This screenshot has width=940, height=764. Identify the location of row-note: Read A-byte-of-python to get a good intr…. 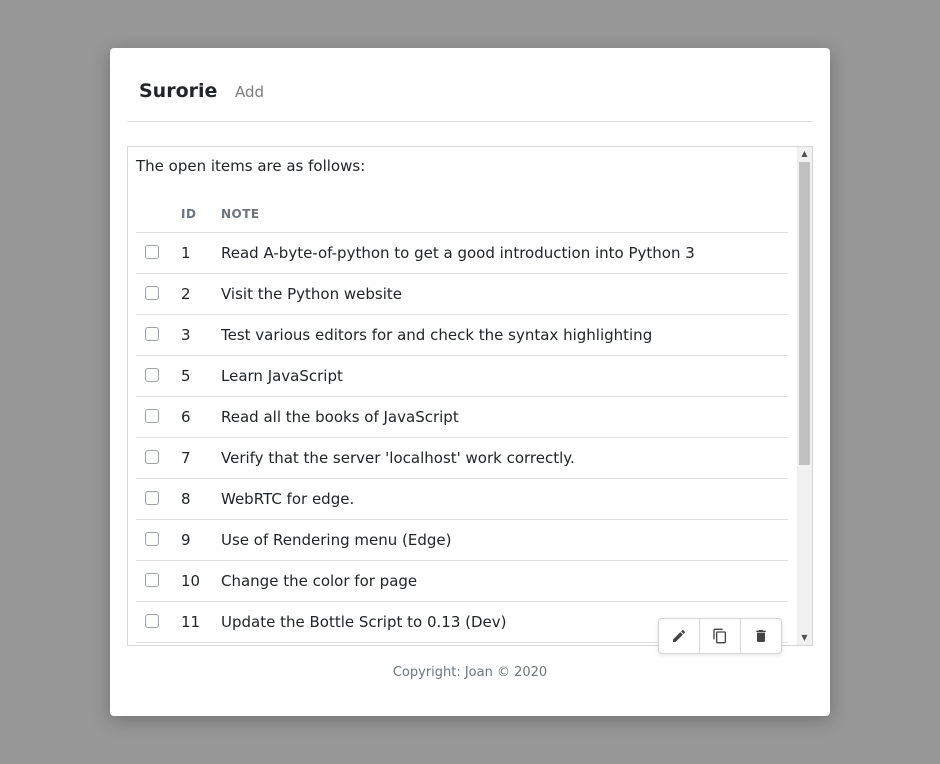
(458, 253).